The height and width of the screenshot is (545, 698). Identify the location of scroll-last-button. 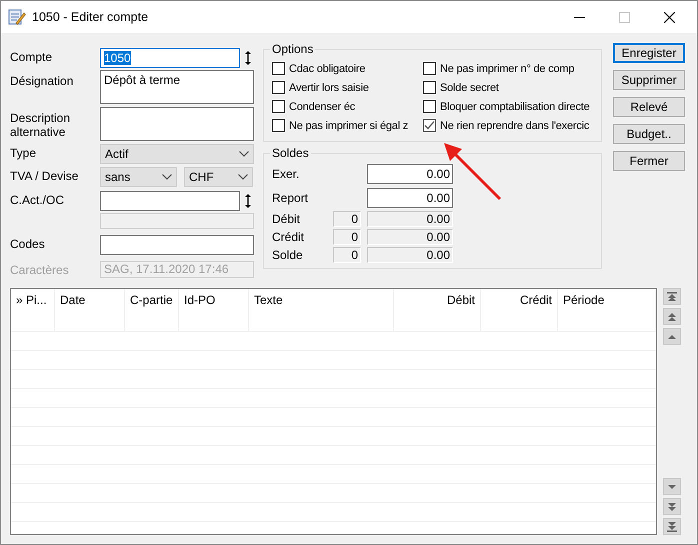
(672, 526).